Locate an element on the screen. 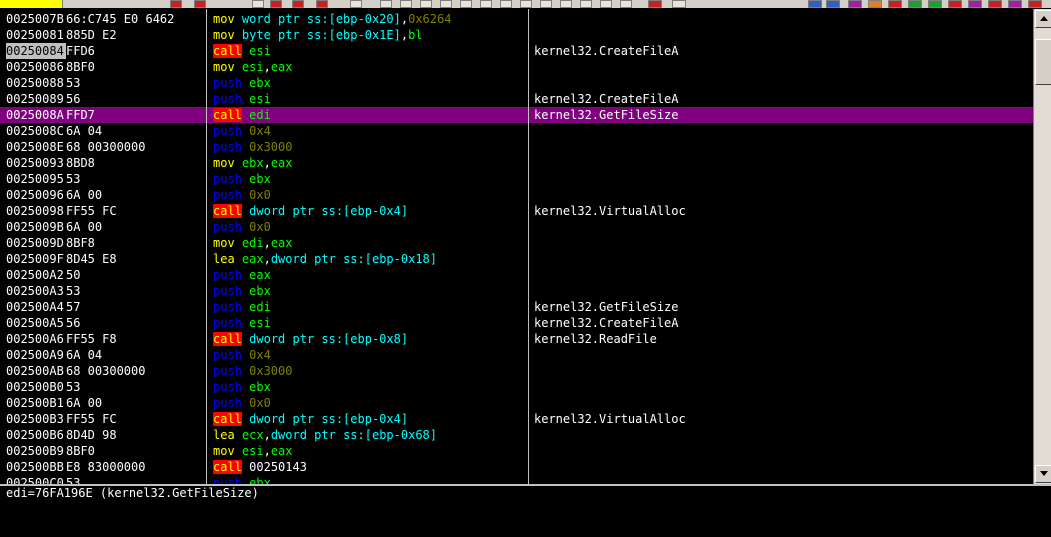 Image resolution: width=1051 pixels, height=537 pixels. column-separator is located at coordinates (206, 246).